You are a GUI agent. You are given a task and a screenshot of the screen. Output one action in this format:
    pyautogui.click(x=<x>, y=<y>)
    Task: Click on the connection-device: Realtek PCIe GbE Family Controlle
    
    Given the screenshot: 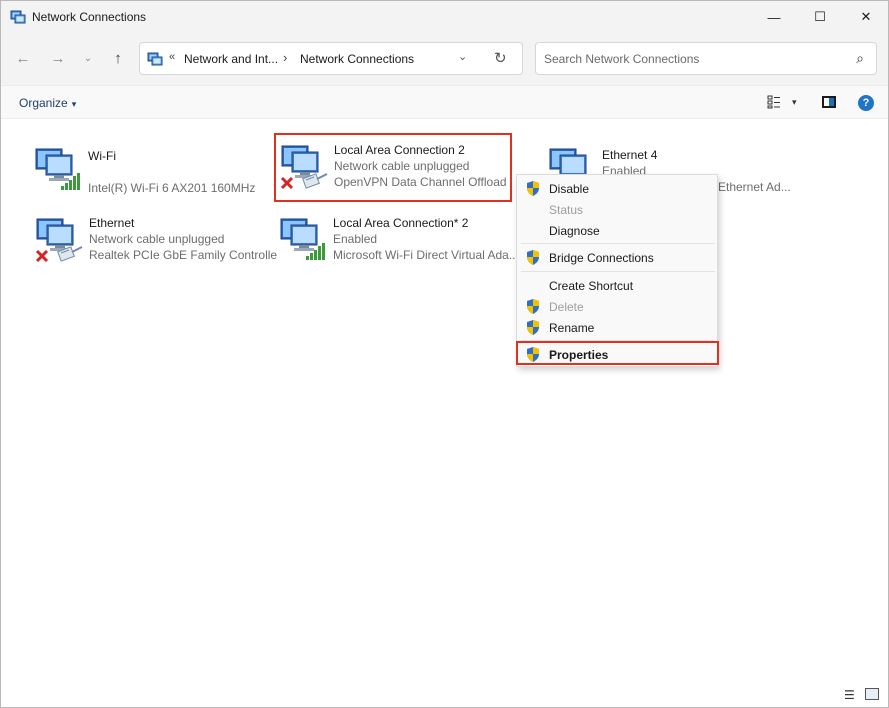 What is the action you would take?
    pyautogui.click(x=183, y=255)
    